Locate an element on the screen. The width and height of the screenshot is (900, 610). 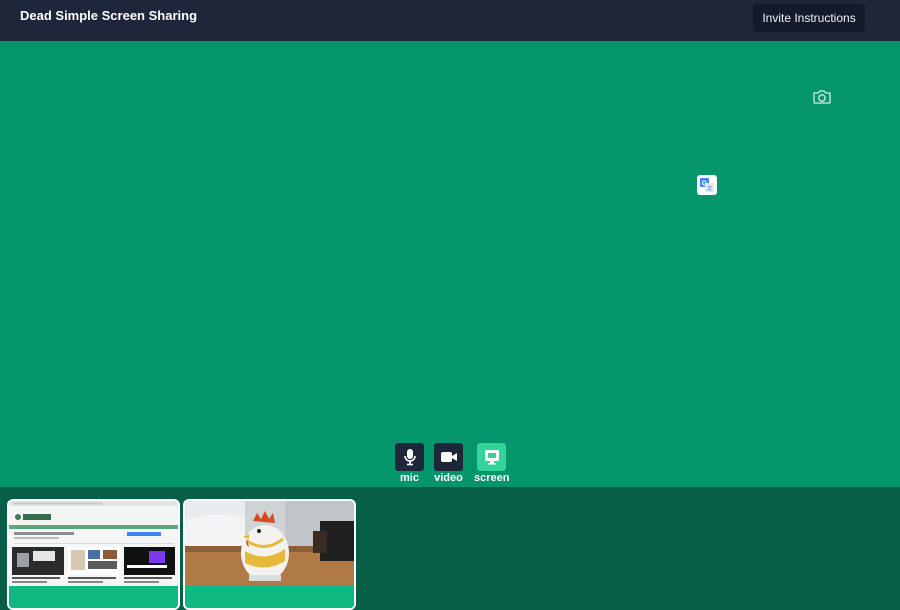
video-button is located at coordinates (448, 457).